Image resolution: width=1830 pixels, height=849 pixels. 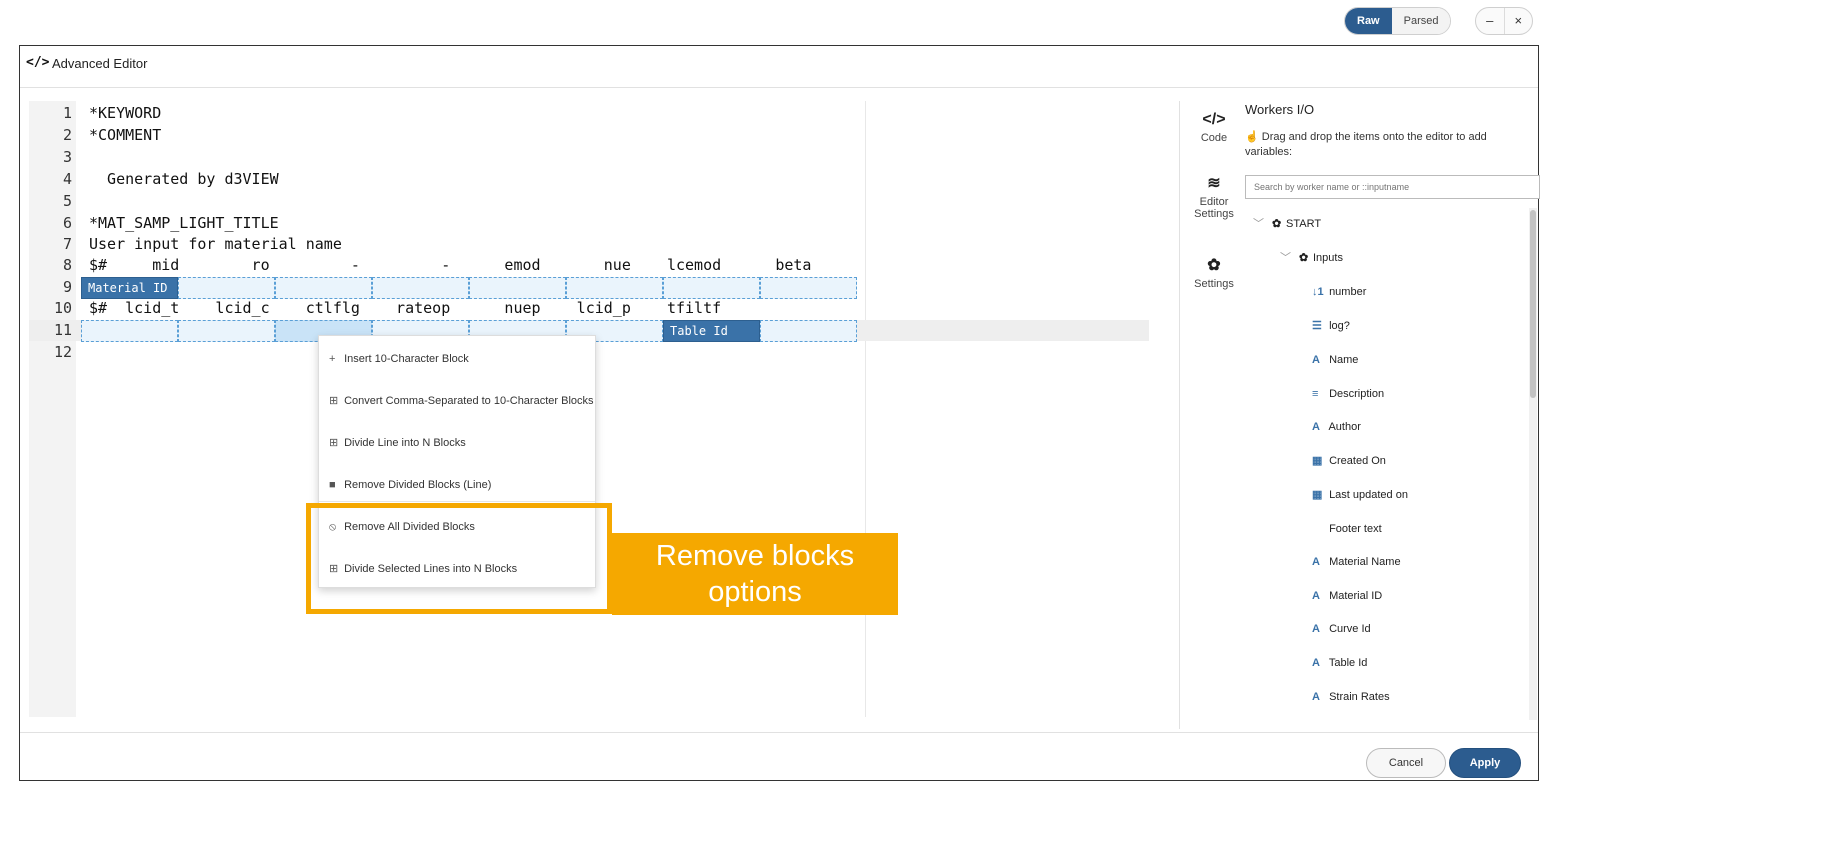 What do you see at coordinates (1349, 461) in the screenshot?
I see `tree-item-created-on: ▦ Created On` at bounding box center [1349, 461].